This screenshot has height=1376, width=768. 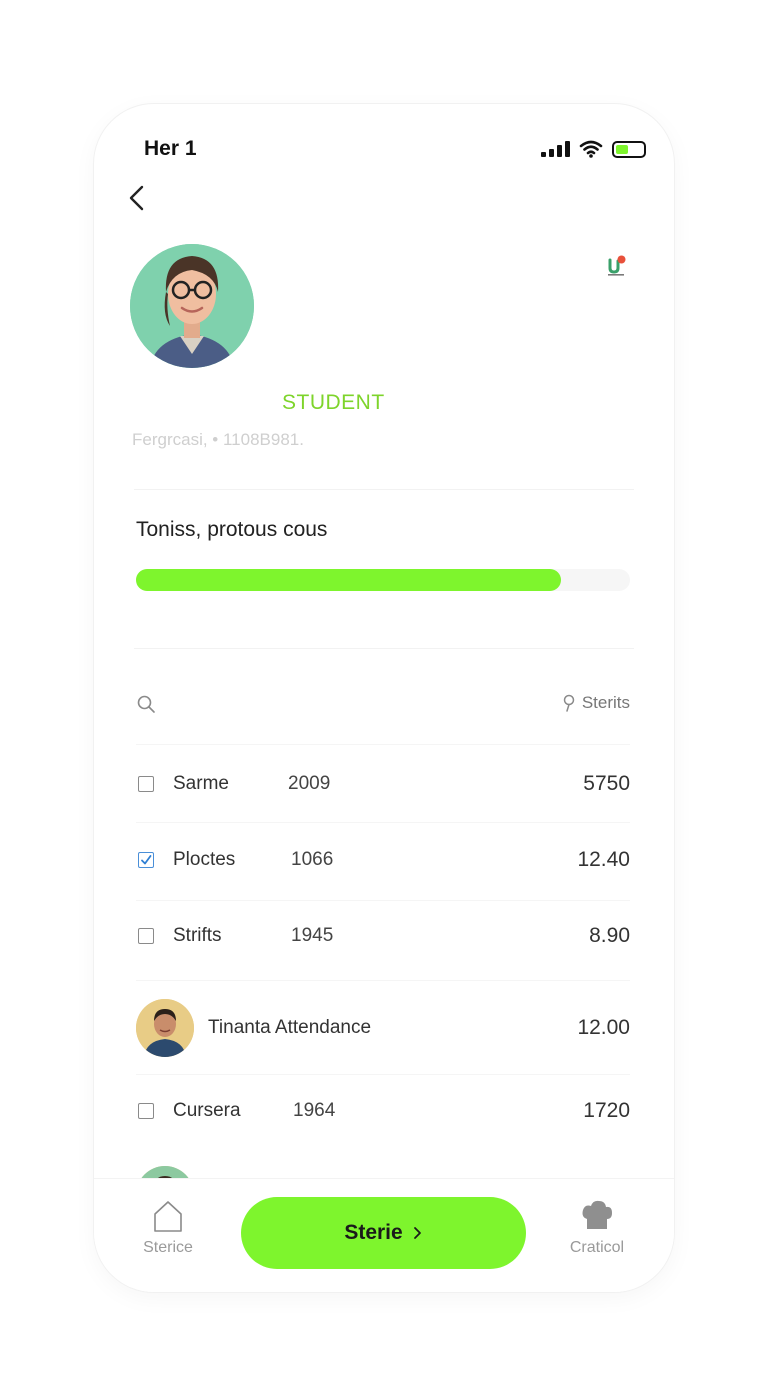 What do you see at coordinates (383, 1111) in the screenshot?
I see `list-item: Cursera 1964 1720` at bounding box center [383, 1111].